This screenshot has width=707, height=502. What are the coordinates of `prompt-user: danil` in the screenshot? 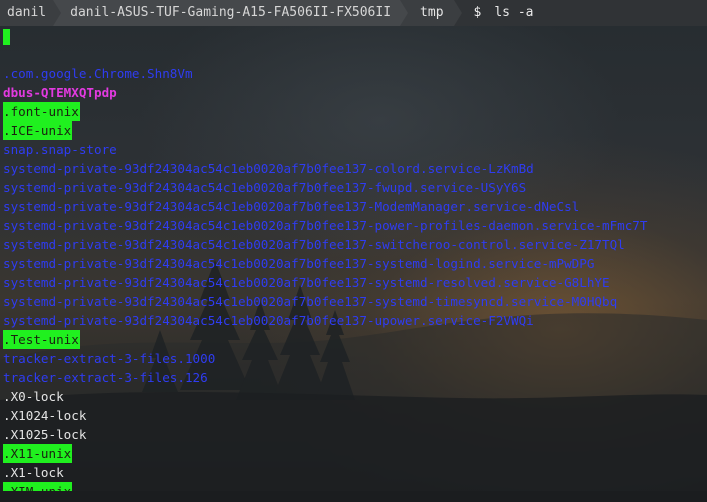 It's located at (27, 13).